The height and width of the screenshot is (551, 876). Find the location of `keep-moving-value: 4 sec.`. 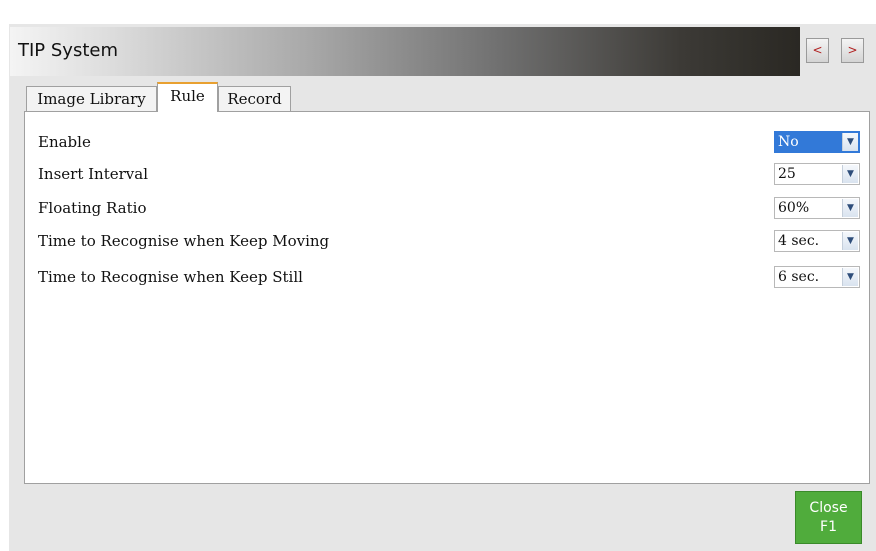

keep-moving-value: 4 sec. is located at coordinates (799, 241).